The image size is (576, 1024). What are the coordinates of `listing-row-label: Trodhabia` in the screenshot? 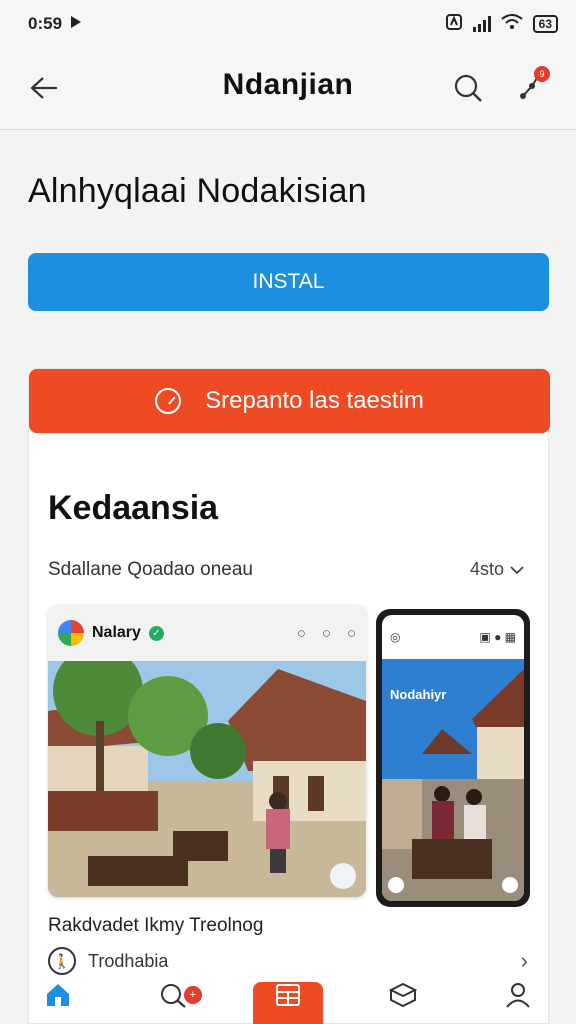 It's located at (128, 960).